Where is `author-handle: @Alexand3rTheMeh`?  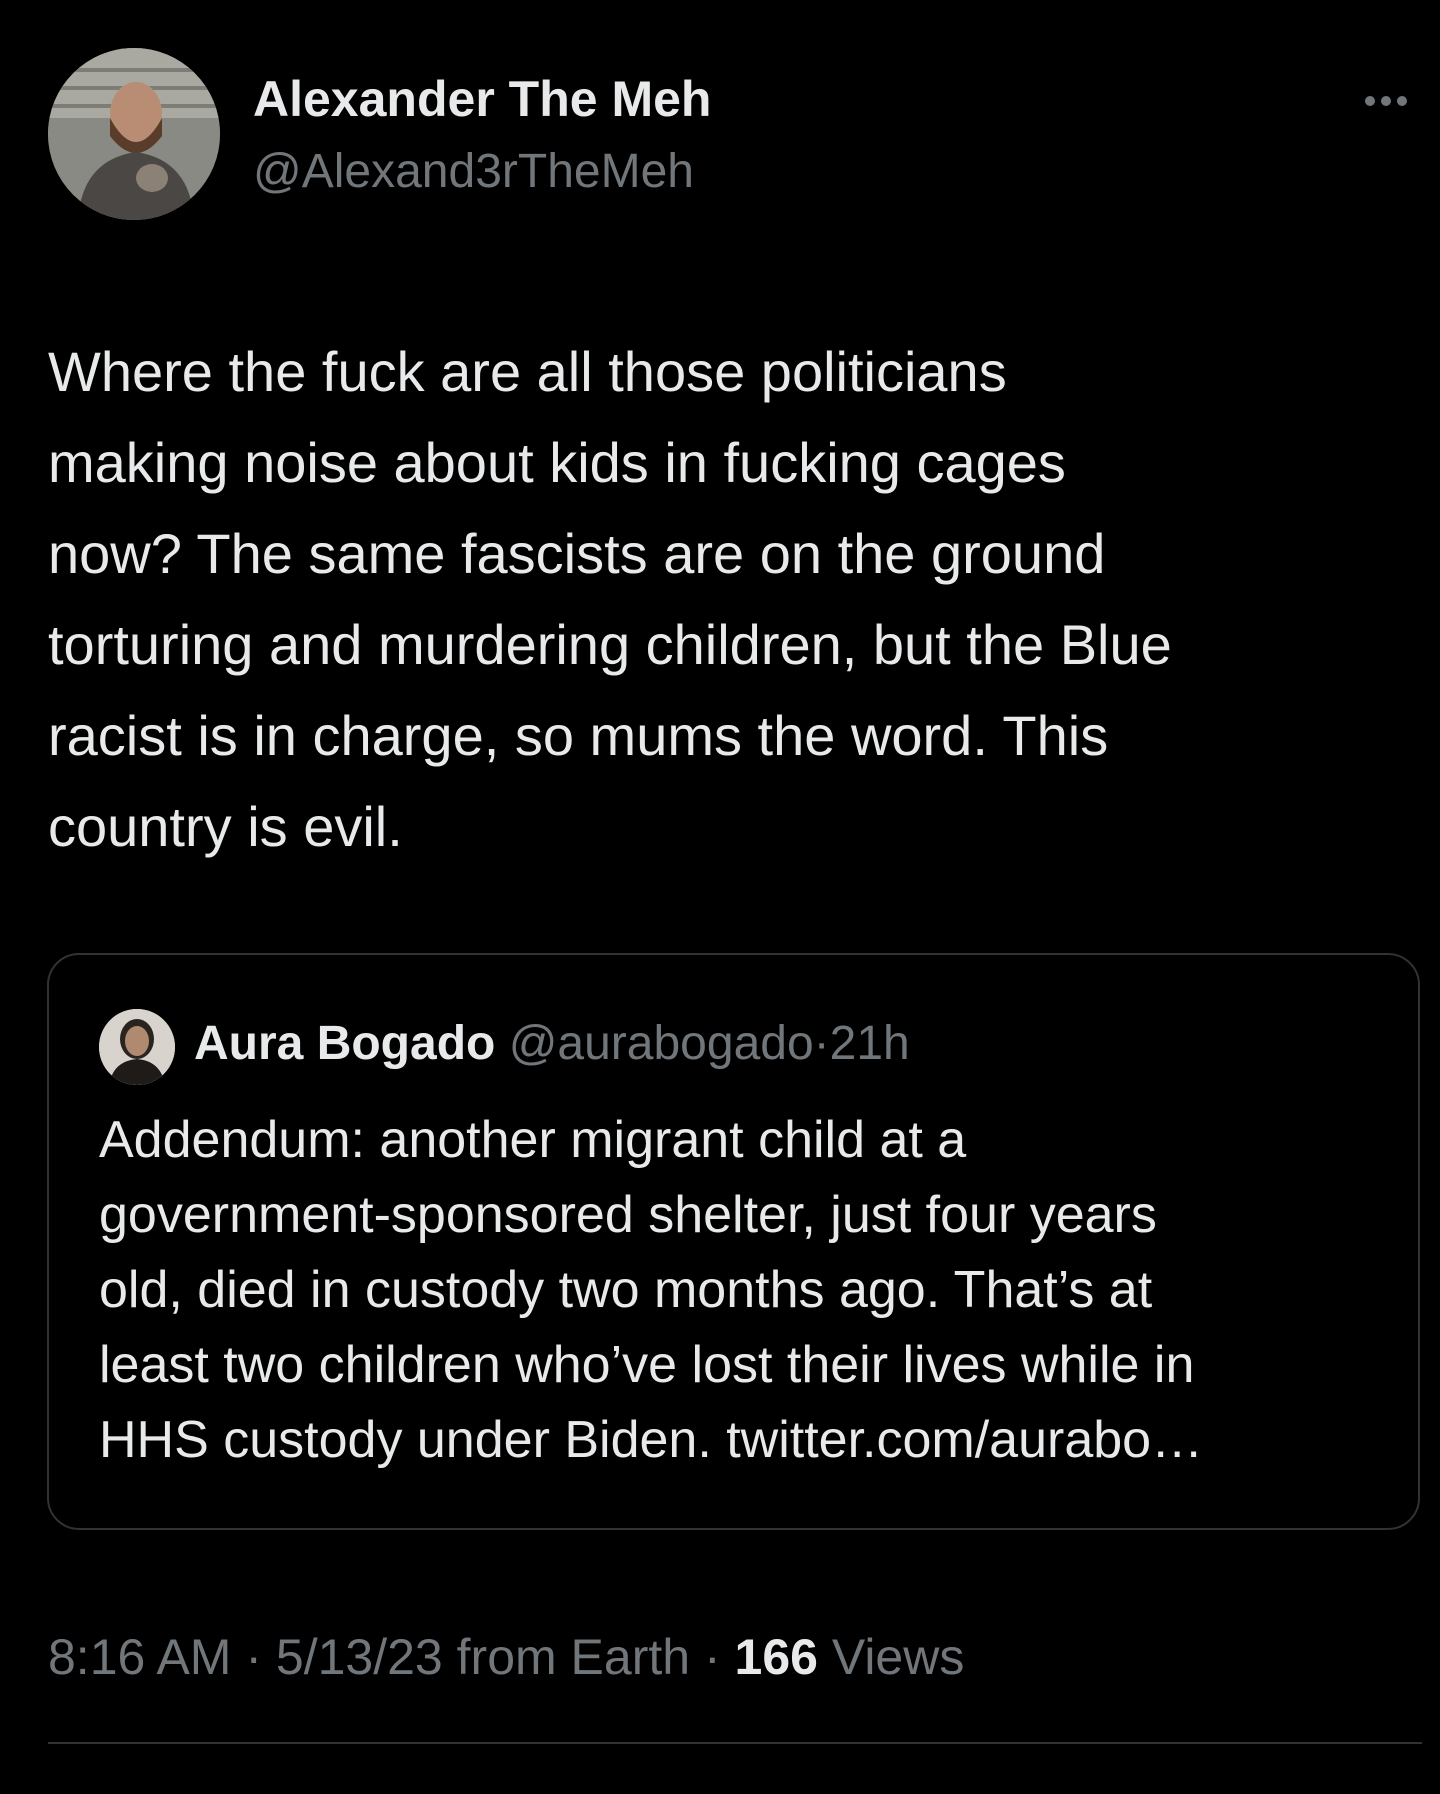
author-handle: @Alexand3rTheMeh is located at coordinates (473, 171).